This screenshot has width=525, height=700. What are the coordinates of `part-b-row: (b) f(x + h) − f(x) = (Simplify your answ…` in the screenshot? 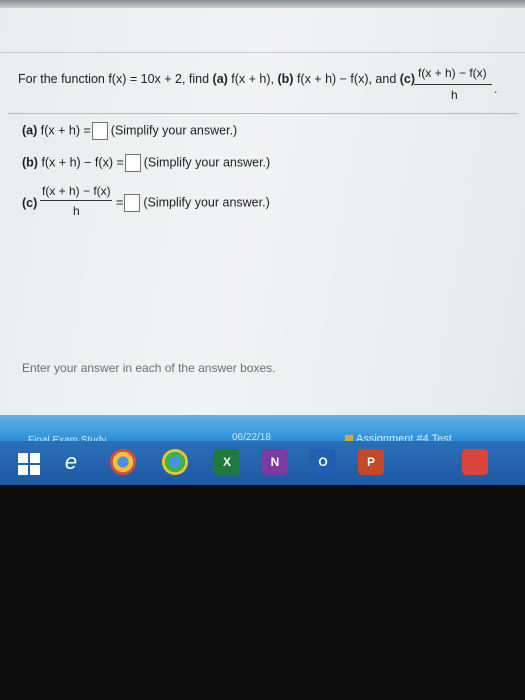 It's located at (146, 163).